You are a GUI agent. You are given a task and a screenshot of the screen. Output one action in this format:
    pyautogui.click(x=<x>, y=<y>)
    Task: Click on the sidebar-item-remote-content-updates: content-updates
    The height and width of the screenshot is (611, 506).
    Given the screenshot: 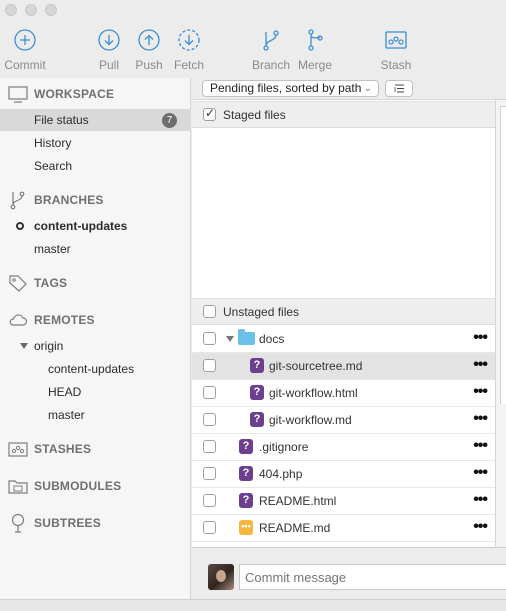 What is the action you would take?
    pyautogui.click(x=95, y=369)
    